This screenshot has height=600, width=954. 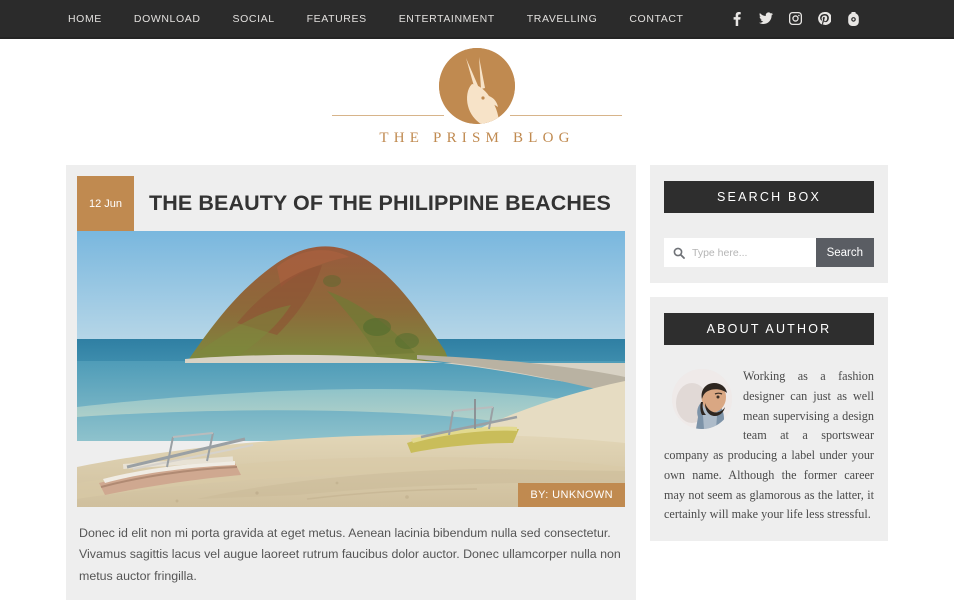 What do you see at coordinates (853, 18) in the screenshot?
I see `youtube-icon` at bounding box center [853, 18].